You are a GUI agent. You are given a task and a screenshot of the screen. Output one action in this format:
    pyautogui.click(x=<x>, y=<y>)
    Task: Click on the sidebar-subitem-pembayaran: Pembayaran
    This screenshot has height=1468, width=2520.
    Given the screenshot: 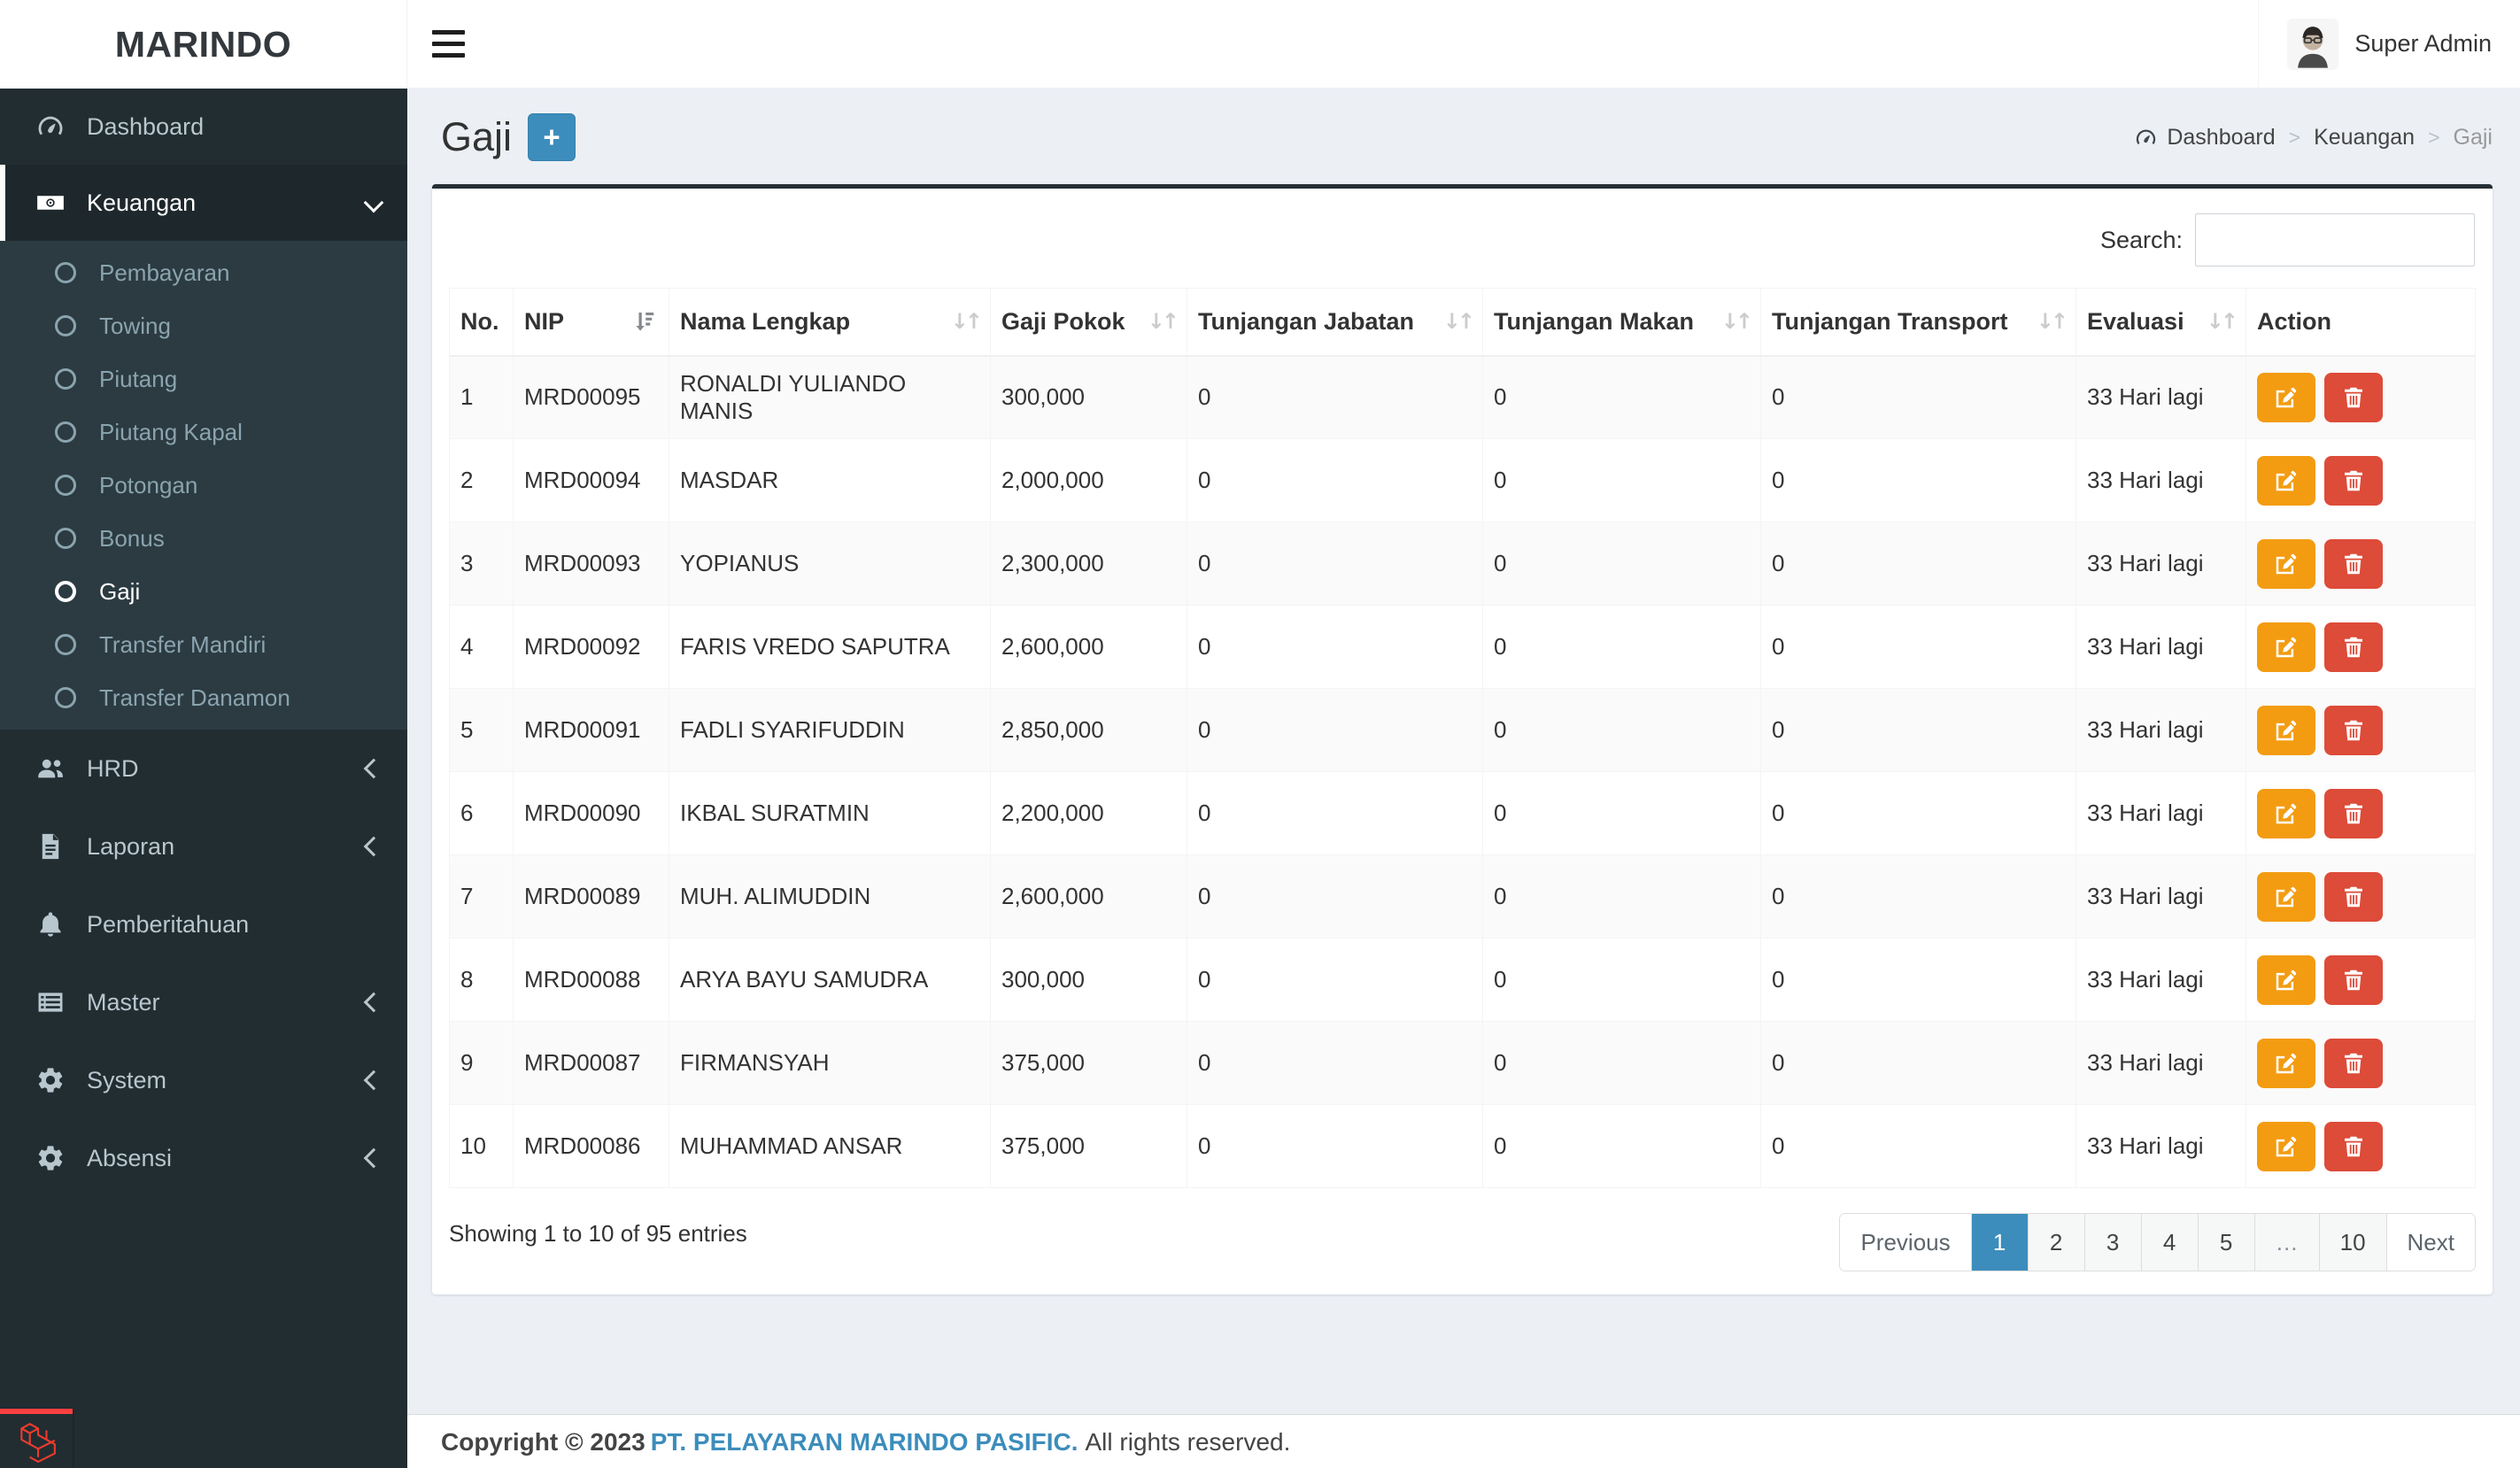 What is the action you would take?
    pyautogui.click(x=203, y=272)
    